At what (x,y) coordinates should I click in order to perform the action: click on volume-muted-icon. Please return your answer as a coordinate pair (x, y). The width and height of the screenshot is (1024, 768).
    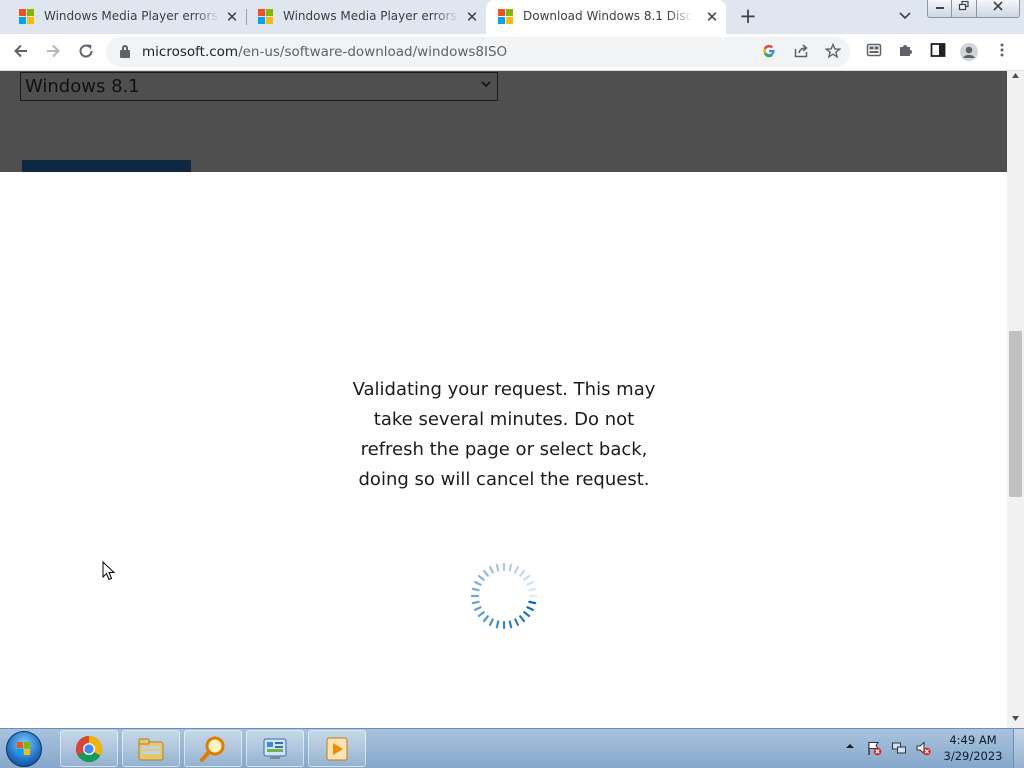
    Looking at the image, I should click on (923, 748).